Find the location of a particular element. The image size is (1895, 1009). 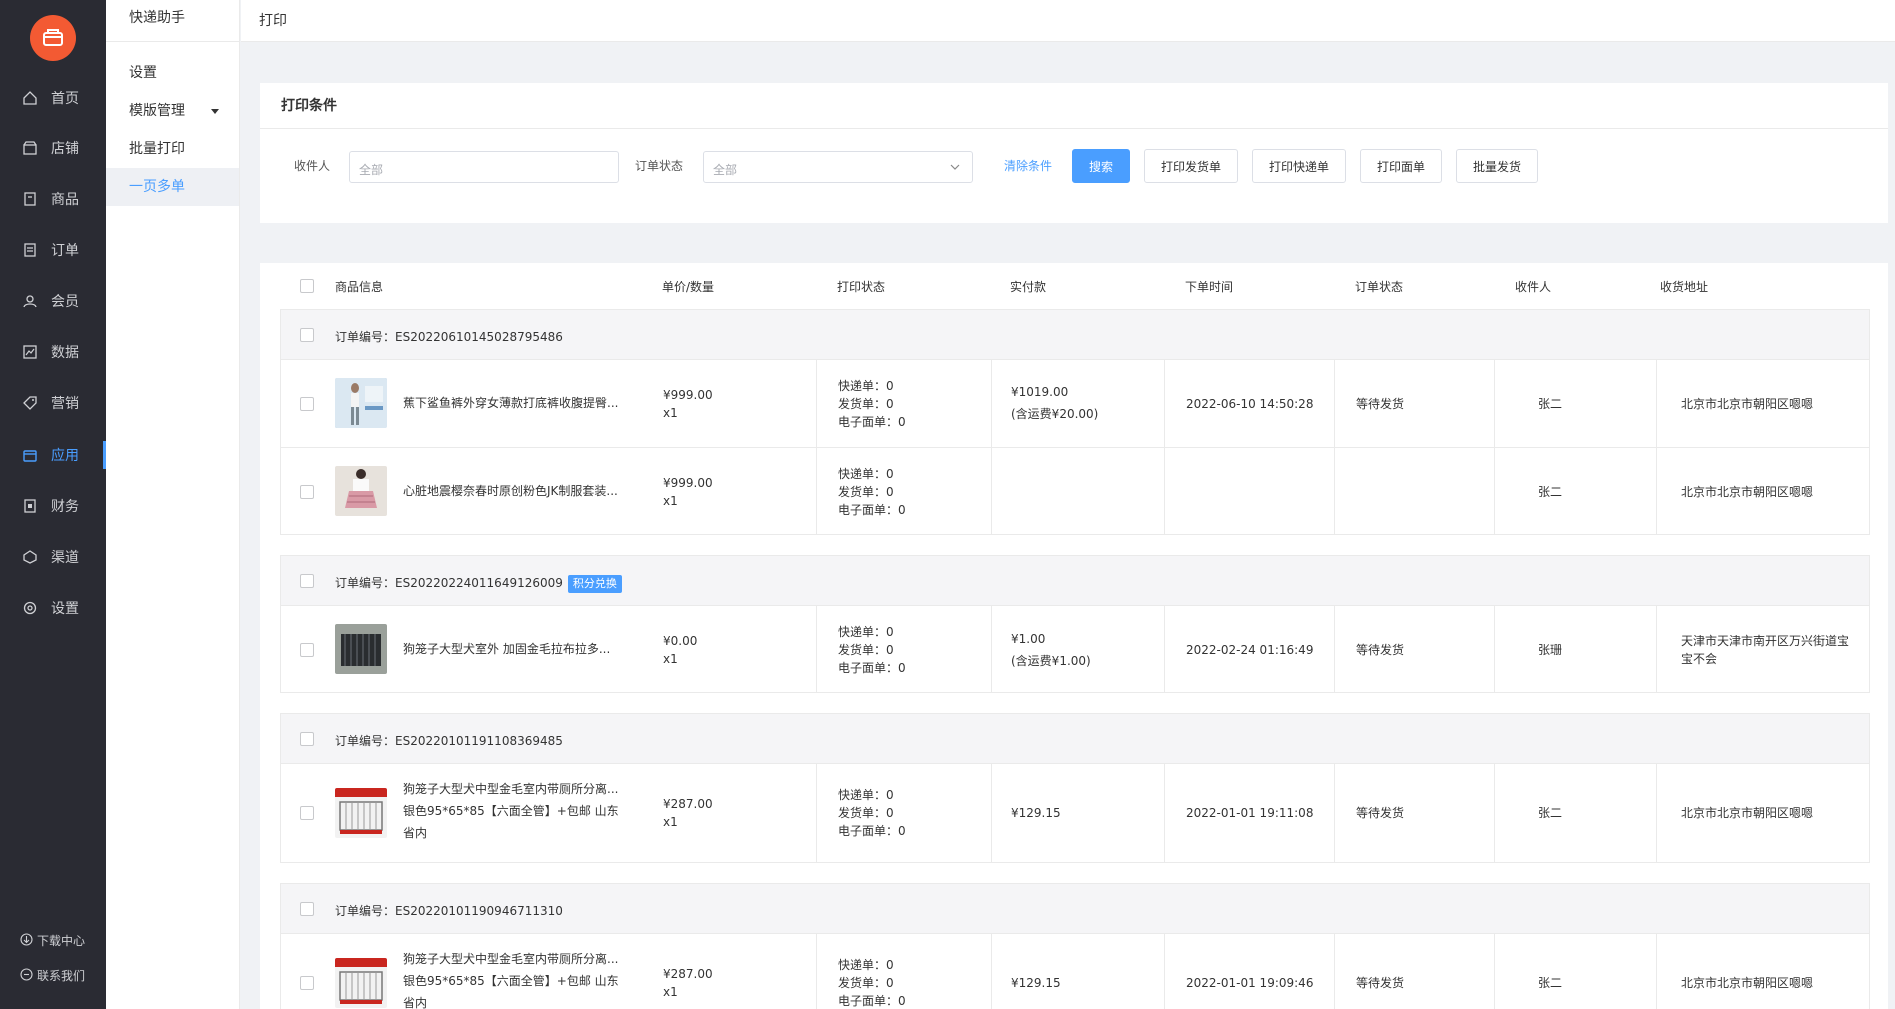

submenu-item-settings: 设置 is located at coordinates (172, 73).